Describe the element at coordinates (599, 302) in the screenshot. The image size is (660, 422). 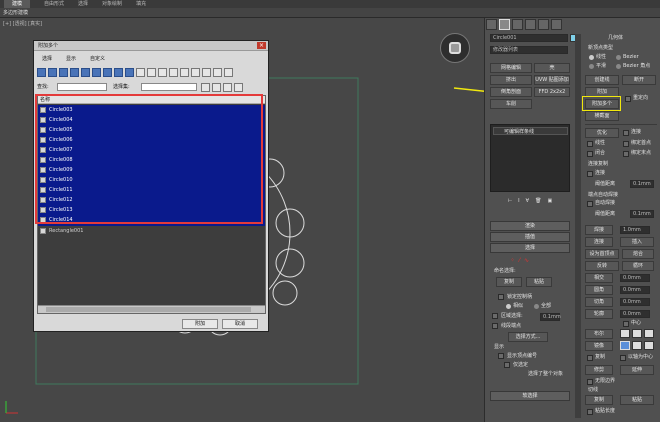
I see `chamfer-button: 切角` at that location.